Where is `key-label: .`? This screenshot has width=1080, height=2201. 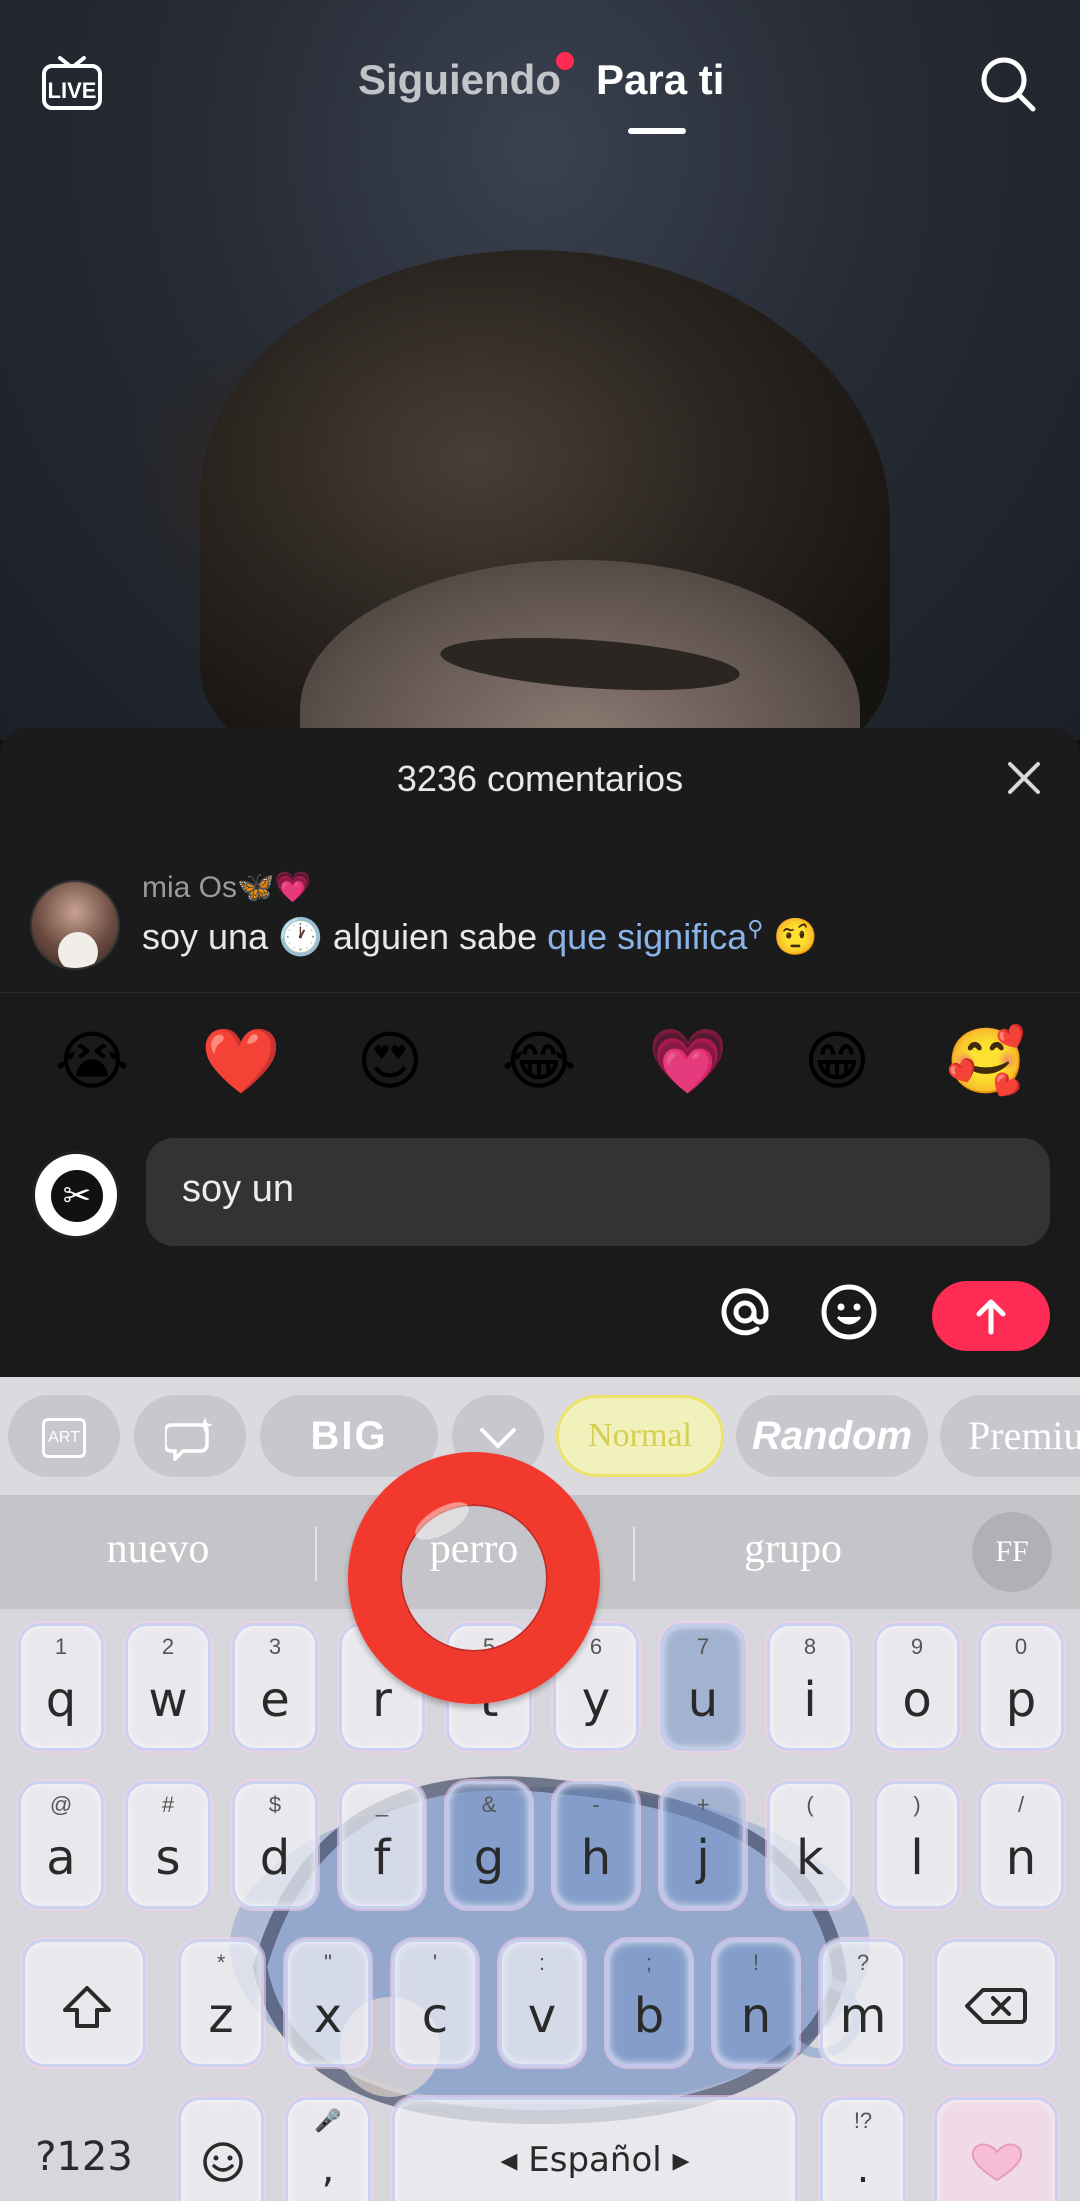
key-label: . is located at coordinates (863, 2169).